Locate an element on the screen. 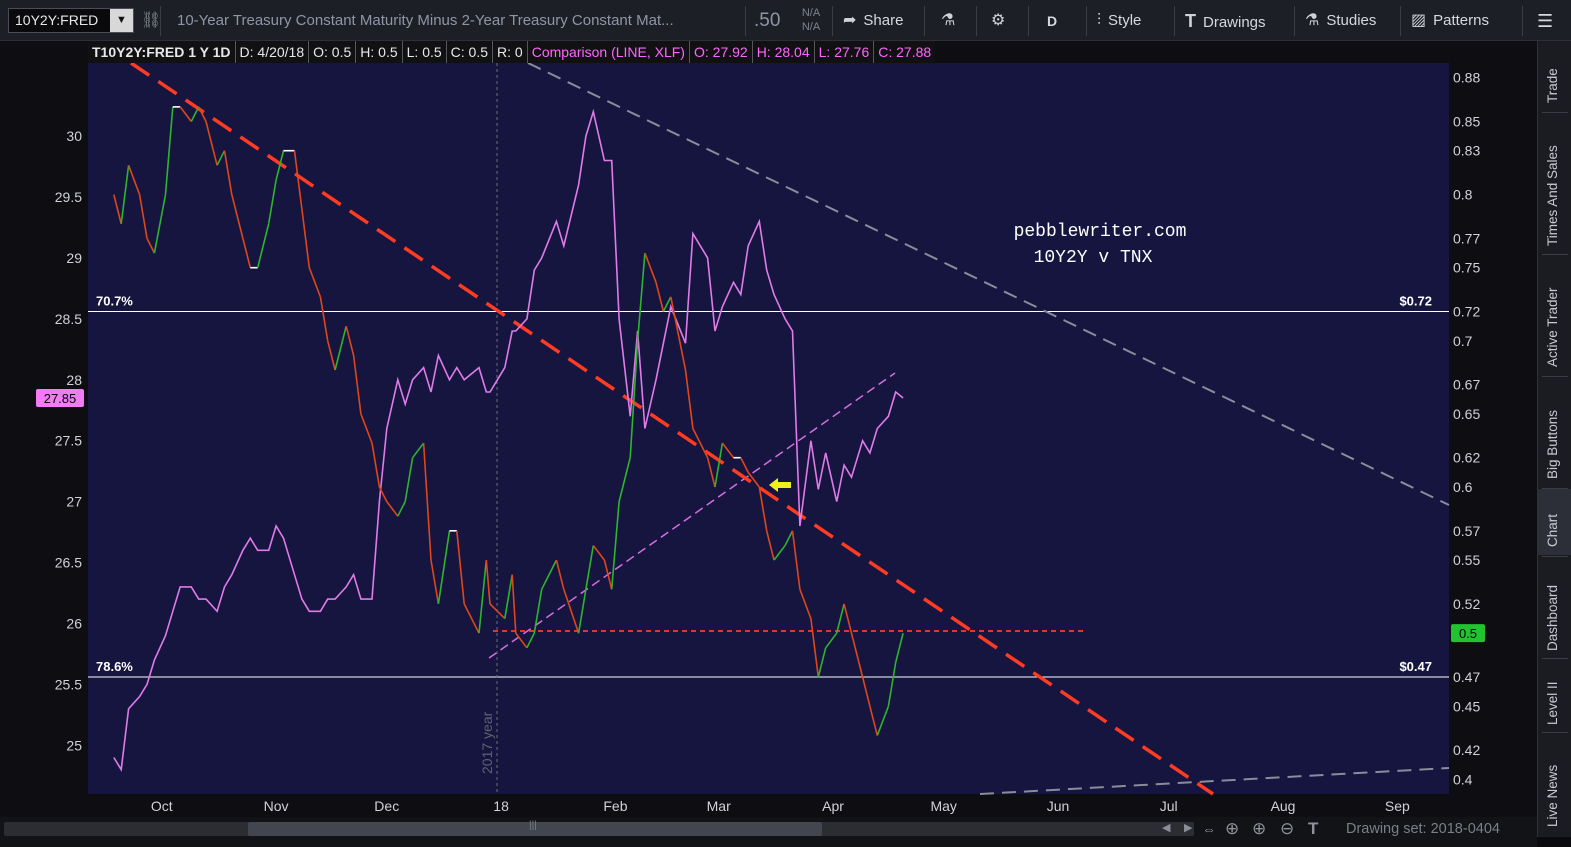  patterns-button: ▨ Patterns is located at coordinates (1455, 21).